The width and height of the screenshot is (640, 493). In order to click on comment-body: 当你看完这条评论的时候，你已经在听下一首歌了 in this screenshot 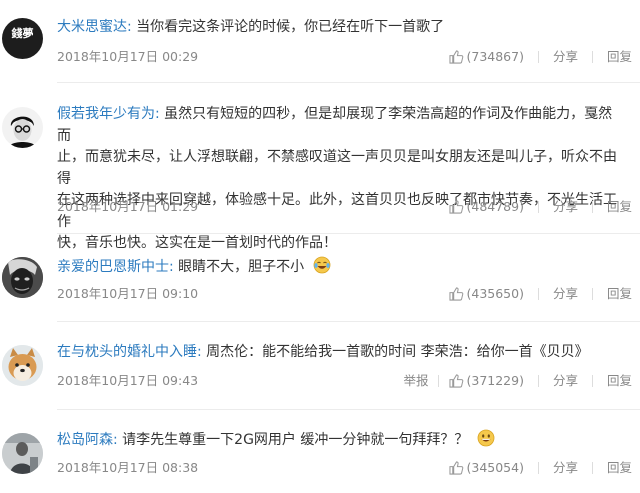, I will do `click(290, 27)`.